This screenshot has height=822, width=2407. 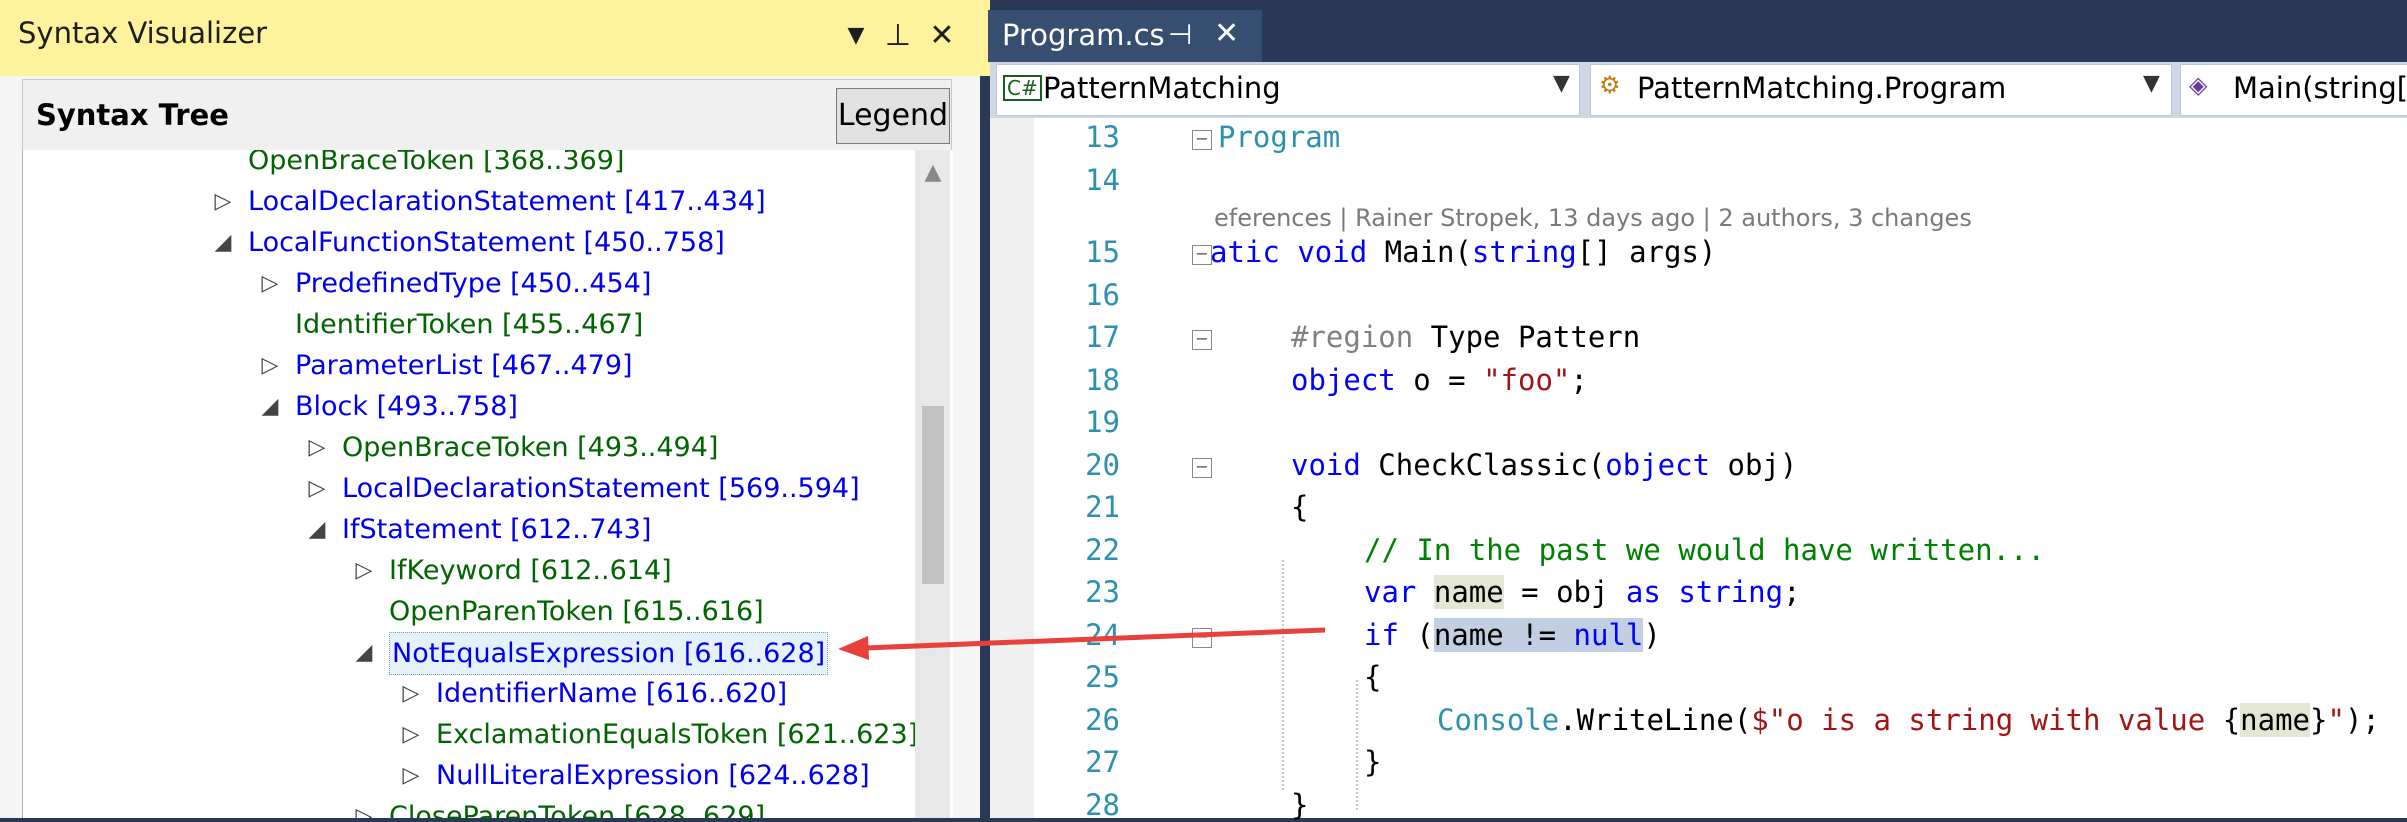 What do you see at coordinates (933, 495) in the screenshot?
I see `scrollbar-thumb` at bounding box center [933, 495].